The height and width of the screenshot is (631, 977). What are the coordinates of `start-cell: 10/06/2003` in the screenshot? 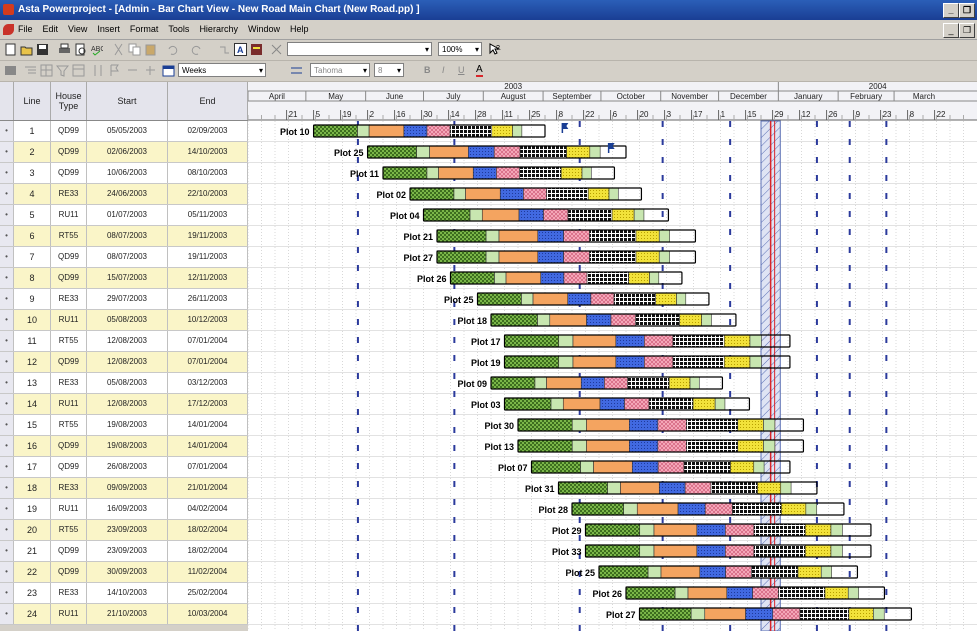 It's located at (127, 173).